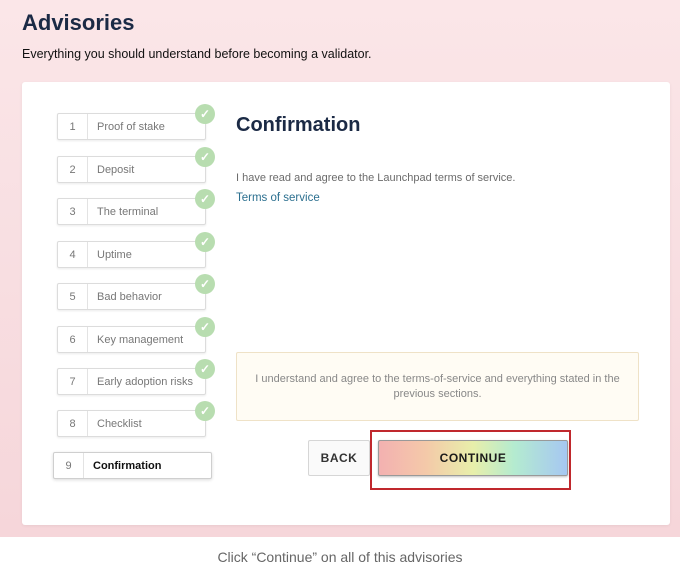 The height and width of the screenshot is (567, 680). What do you see at coordinates (73, 381) in the screenshot?
I see `step-number: 7` at bounding box center [73, 381].